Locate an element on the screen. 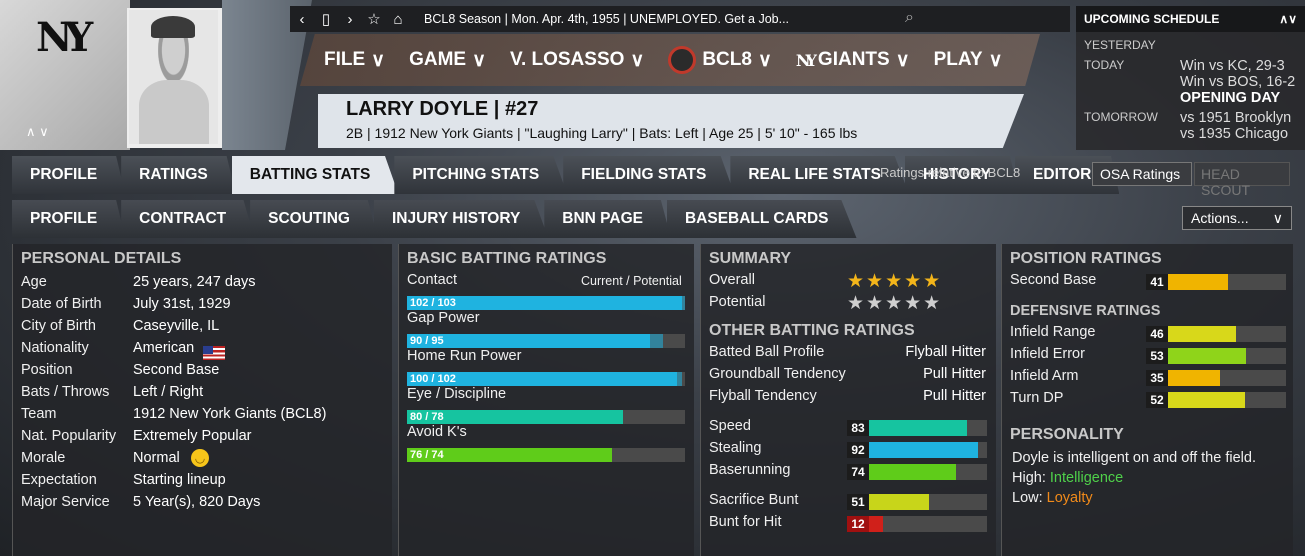 The image size is (1305, 556). schedule-value: vs 1935 Chicago is located at coordinates (1234, 134).